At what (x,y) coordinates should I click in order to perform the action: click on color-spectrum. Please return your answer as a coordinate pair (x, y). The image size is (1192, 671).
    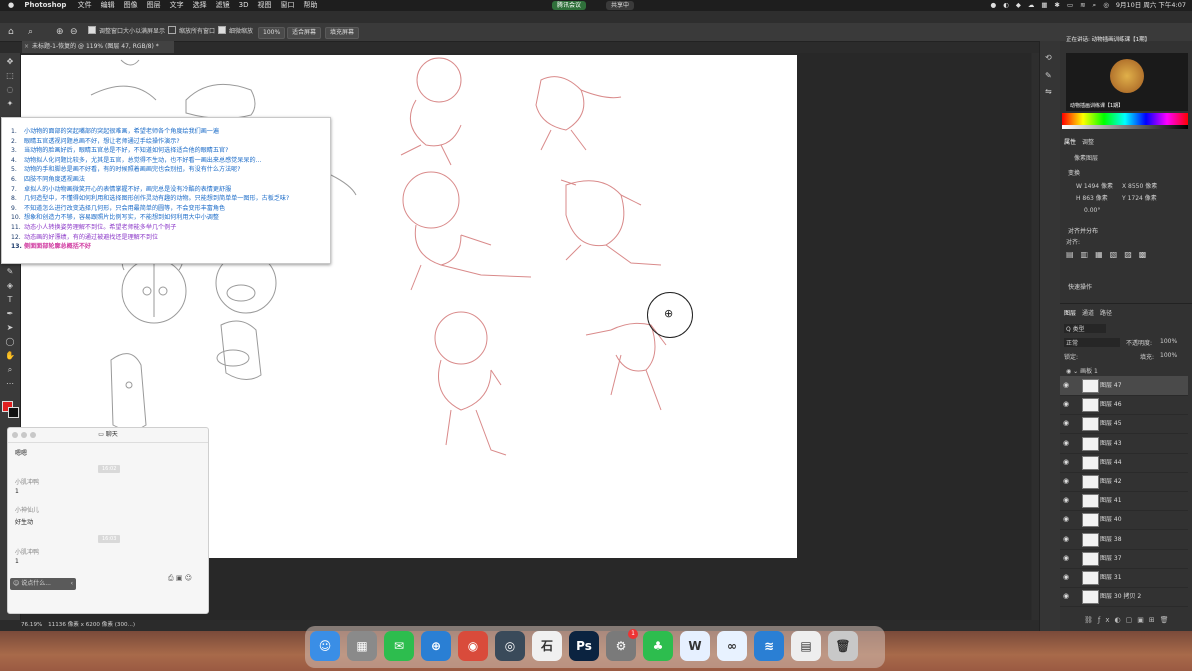
    Looking at the image, I should click on (1125, 119).